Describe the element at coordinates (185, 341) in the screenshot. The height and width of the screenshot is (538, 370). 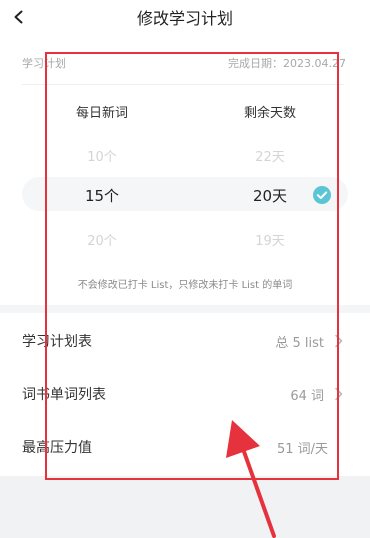
I see `study-plan-table-row: 学习计划表 总 5 list` at that location.